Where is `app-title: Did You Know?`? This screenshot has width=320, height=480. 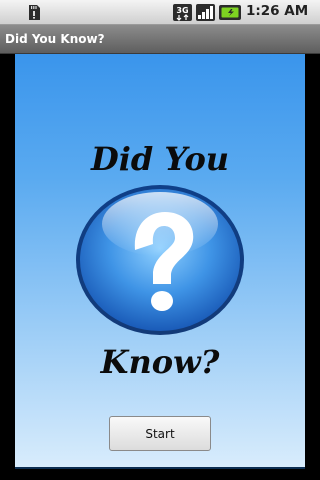 app-title: Did You Know? is located at coordinates (55, 39).